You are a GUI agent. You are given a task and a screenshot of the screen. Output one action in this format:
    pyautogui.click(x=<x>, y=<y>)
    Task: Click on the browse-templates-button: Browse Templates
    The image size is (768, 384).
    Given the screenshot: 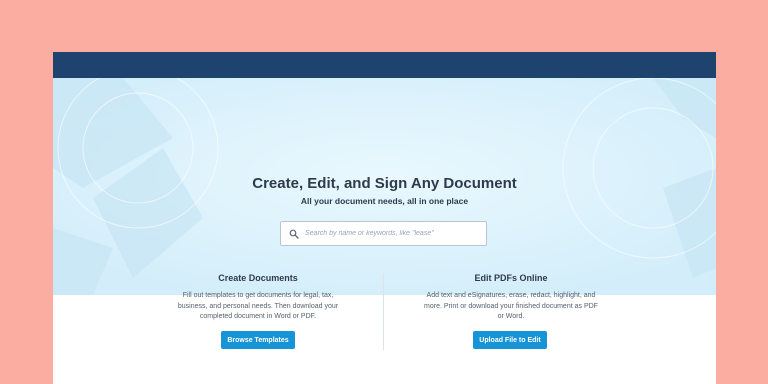 What is the action you would take?
    pyautogui.click(x=258, y=340)
    